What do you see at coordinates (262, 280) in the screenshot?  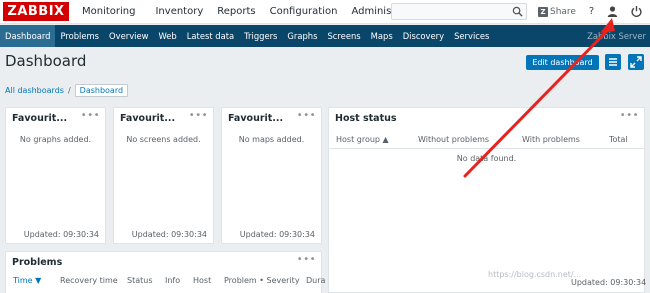 I see `column-problem-severity: Problem • Severity` at bounding box center [262, 280].